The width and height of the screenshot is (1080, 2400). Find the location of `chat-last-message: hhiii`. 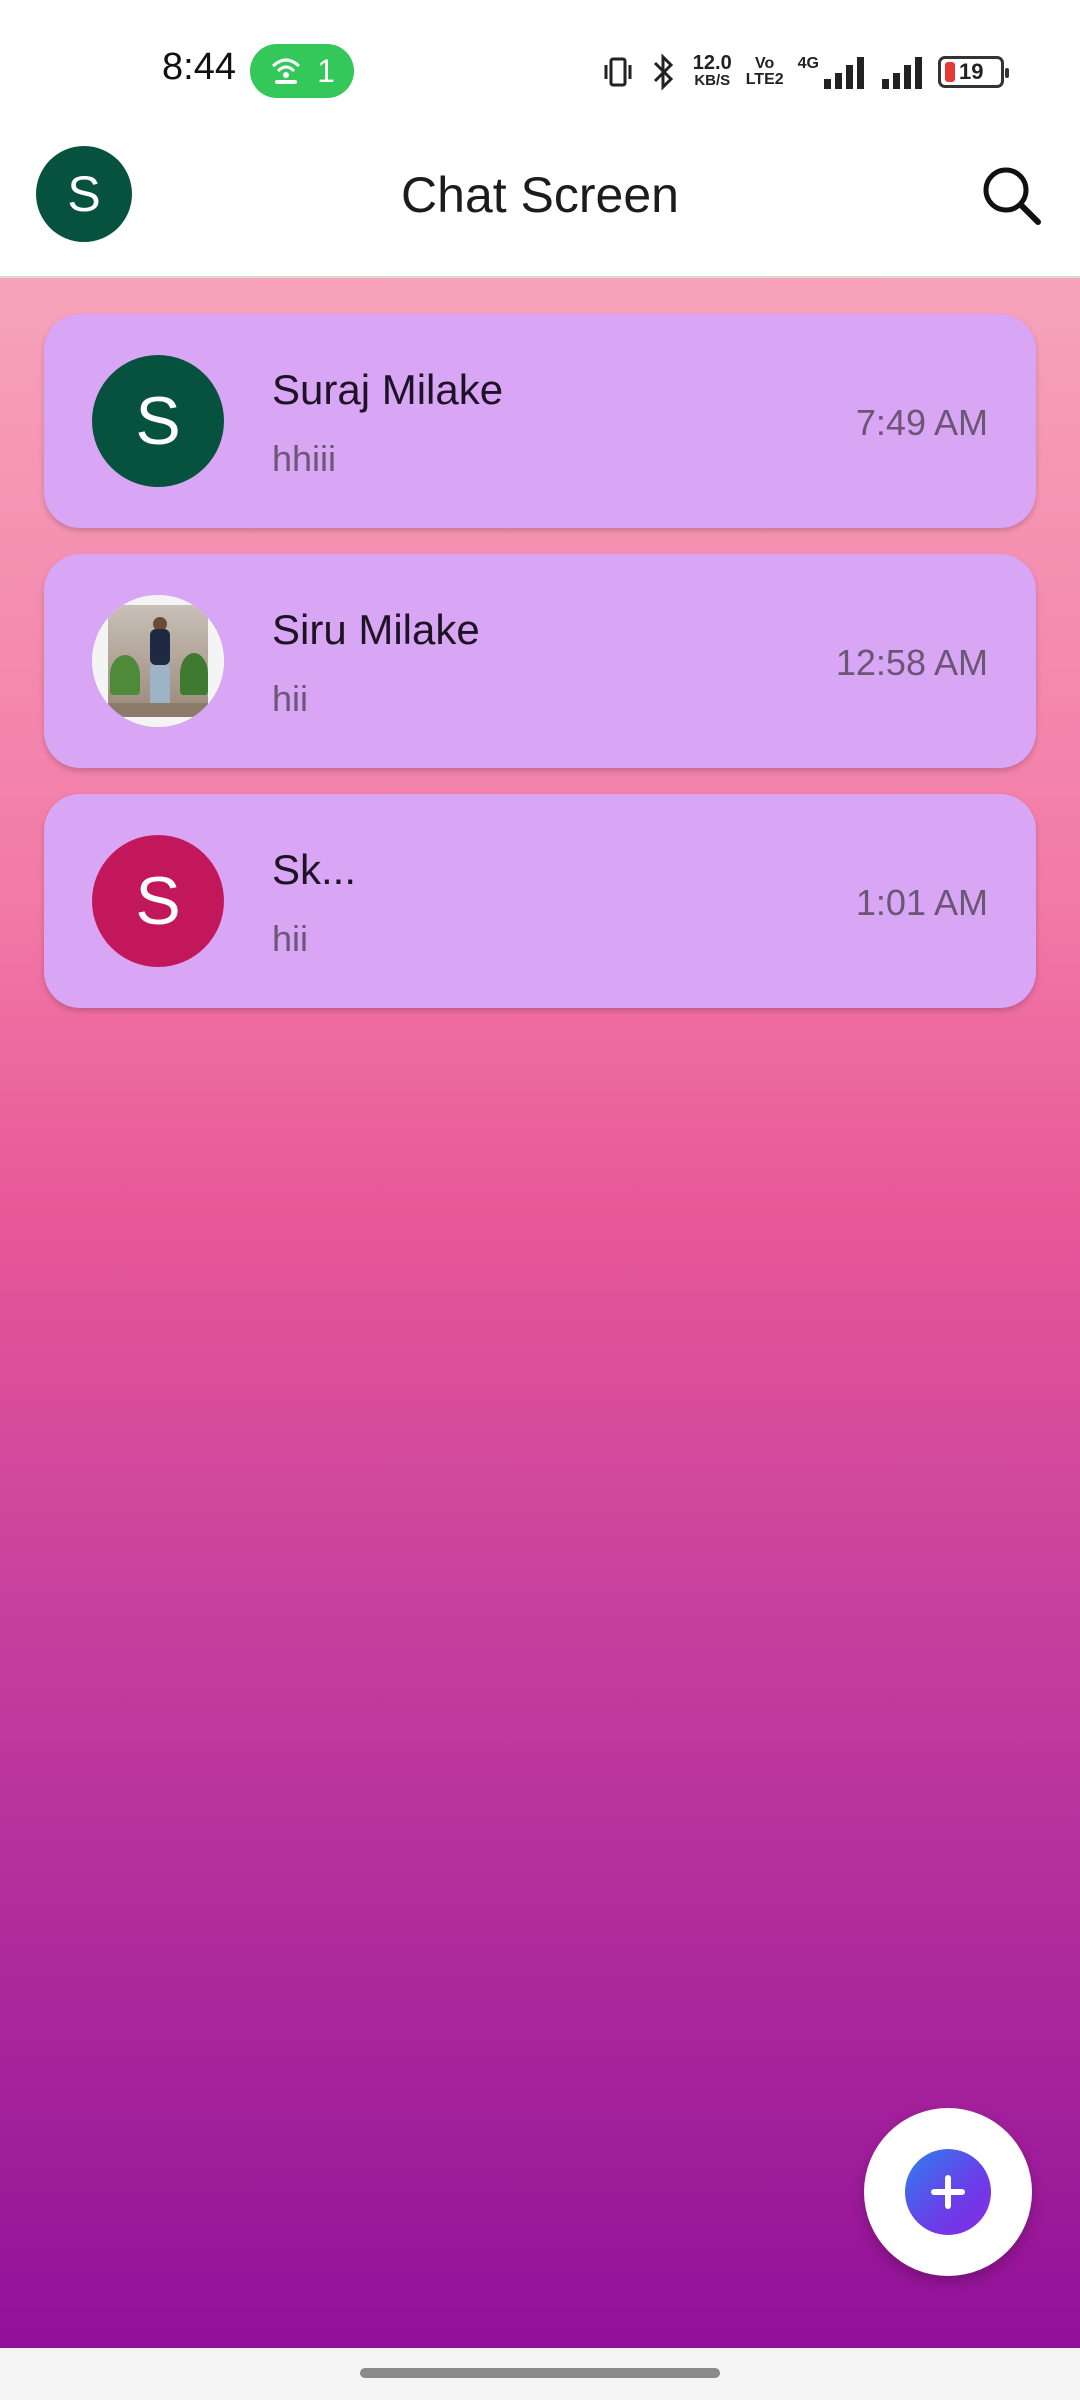

chat-last-message: hhiii is located at coordinates (304, 458).